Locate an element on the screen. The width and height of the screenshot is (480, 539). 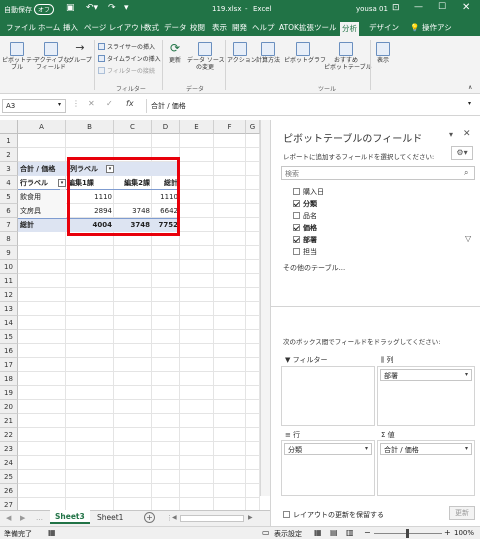
defer-layout-update: レイアウトの更新を保留する is located at coordinates (333, 515).